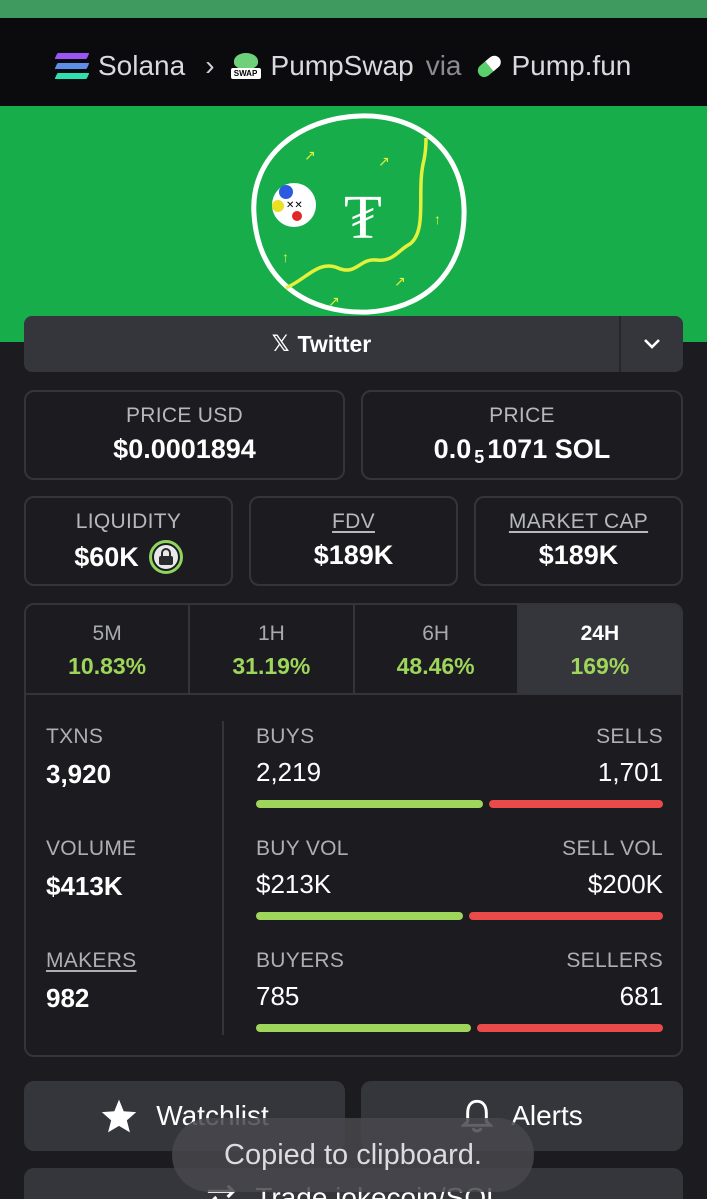 The width and height of the screenshot is (707, 1199). What do you see at coordinates (353, 522) in the screenshot?
I see `fdv-label: FDV` at bounding box center [353, 522].